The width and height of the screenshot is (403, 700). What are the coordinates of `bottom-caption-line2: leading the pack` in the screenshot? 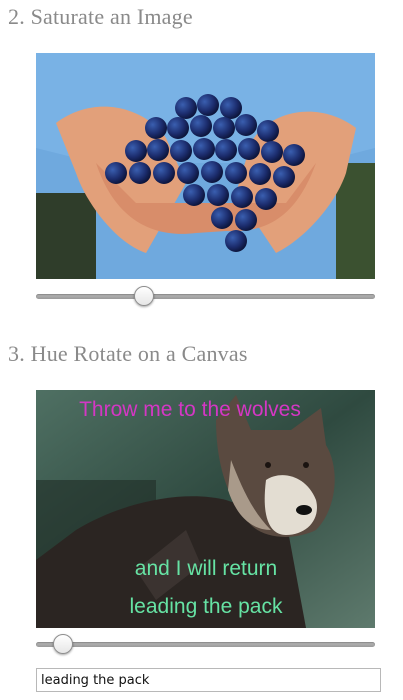 It's located at (206, 606).